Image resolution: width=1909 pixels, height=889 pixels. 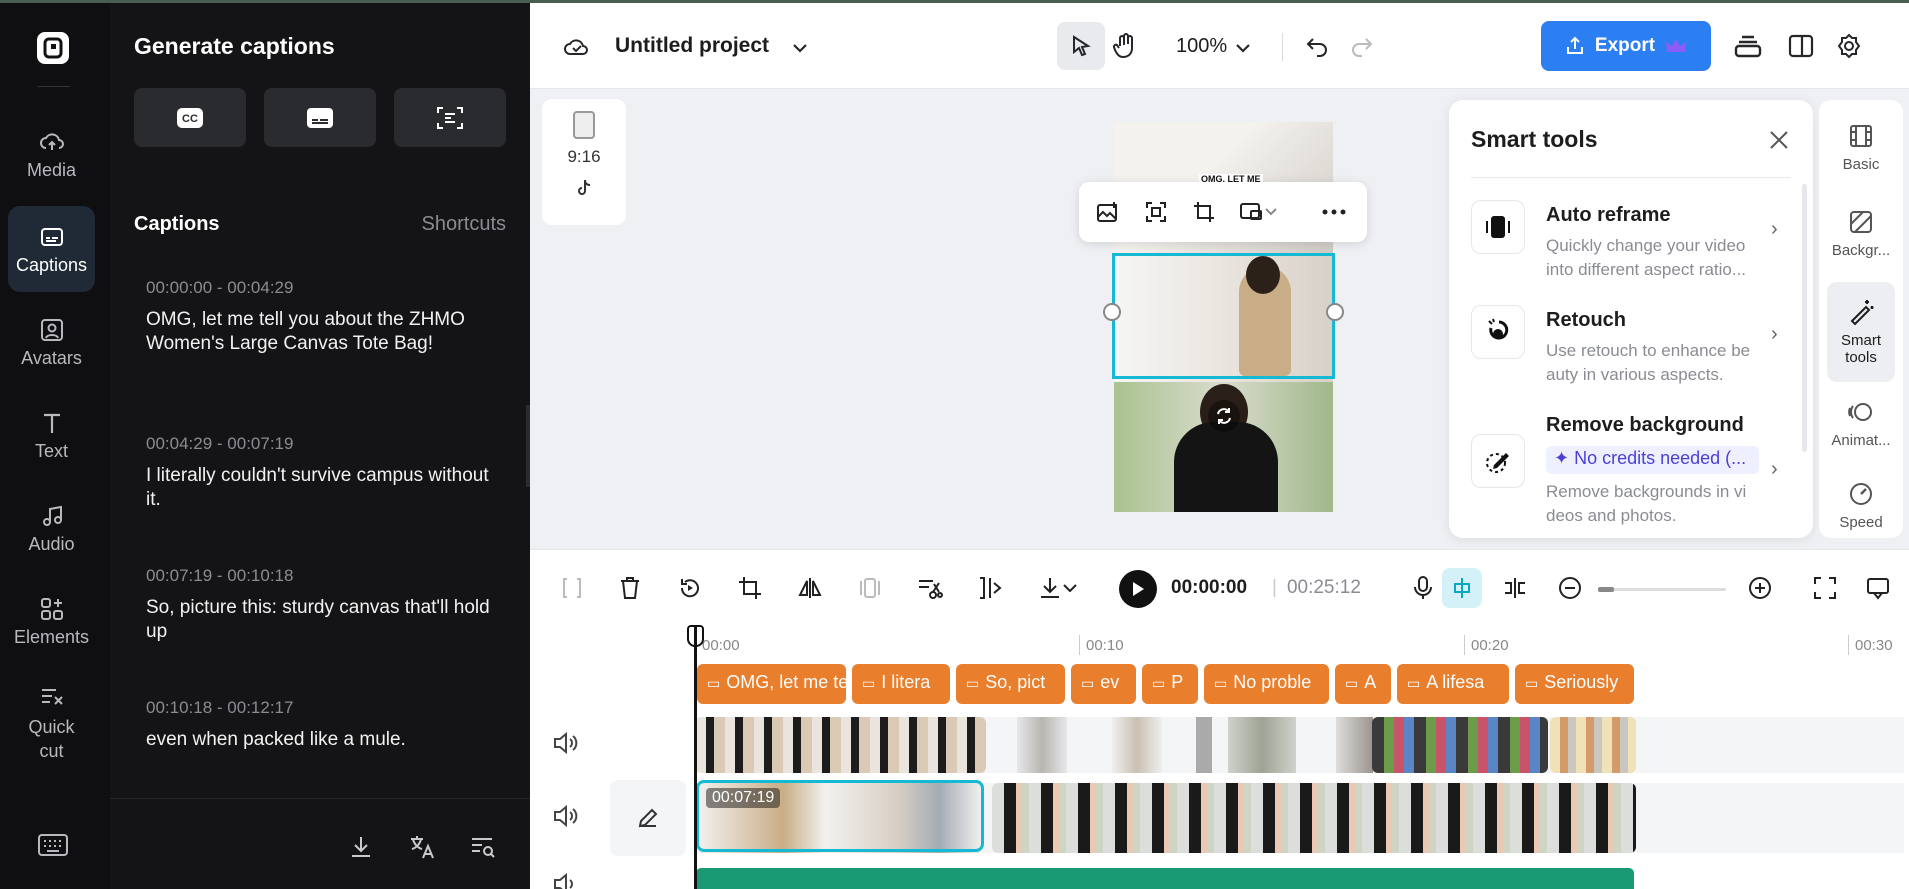 I want to click on caption-text: even when packed like a mule., so click(x=326, y=740).